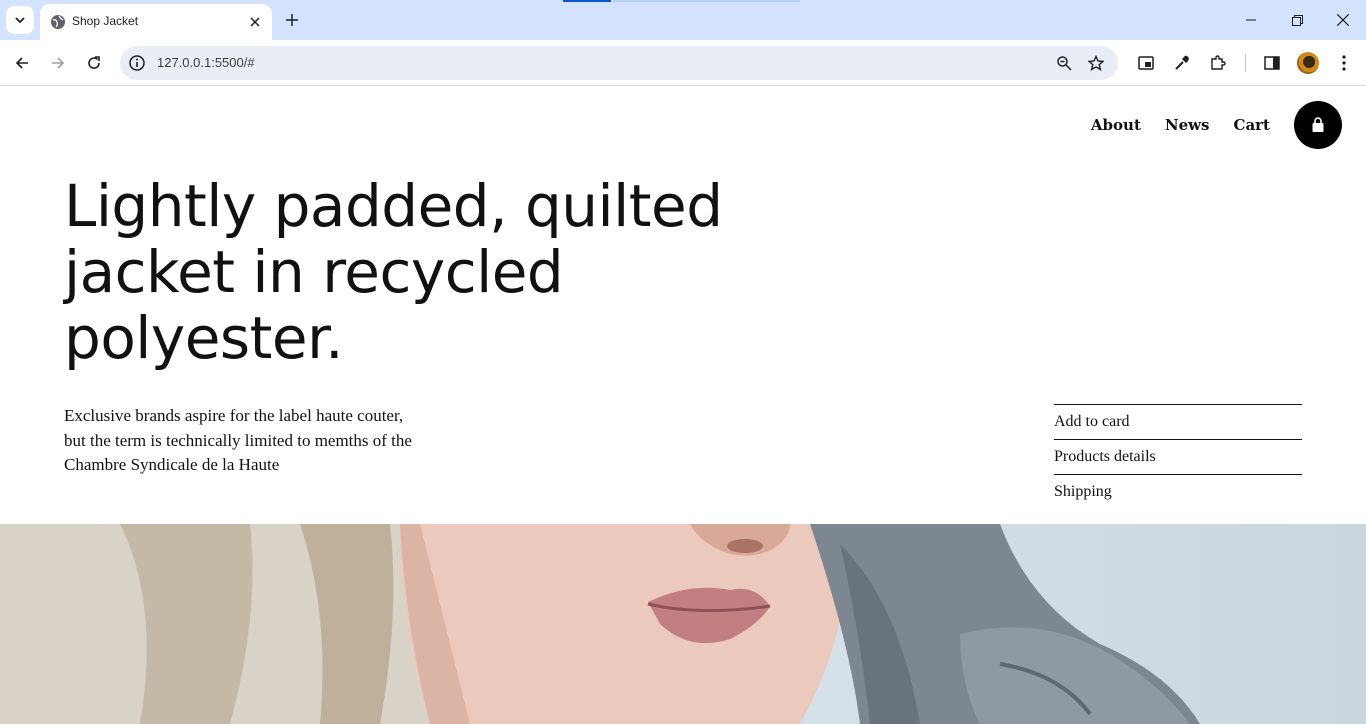  Describe the element at coordinates (105, 21) in the screenshot. I see `tab-title: Shop Jacket` at that location.